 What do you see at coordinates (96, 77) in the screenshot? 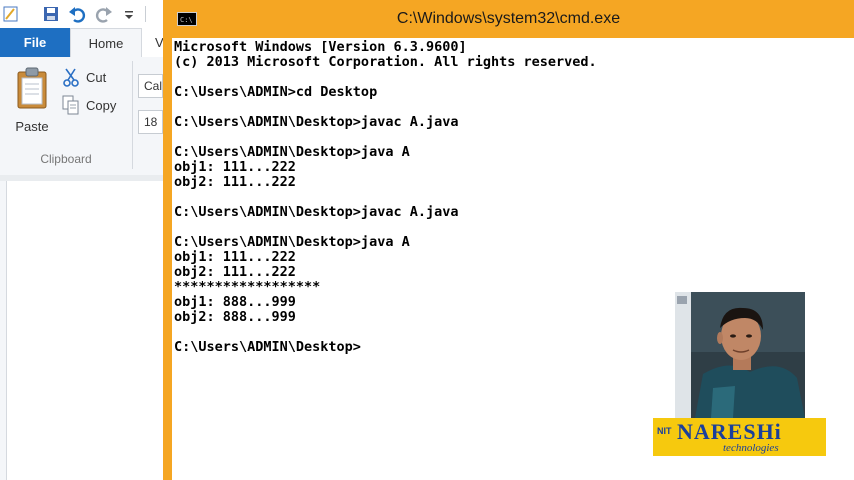
I see `cut-label: Cut` at bounding box center [96, 77].